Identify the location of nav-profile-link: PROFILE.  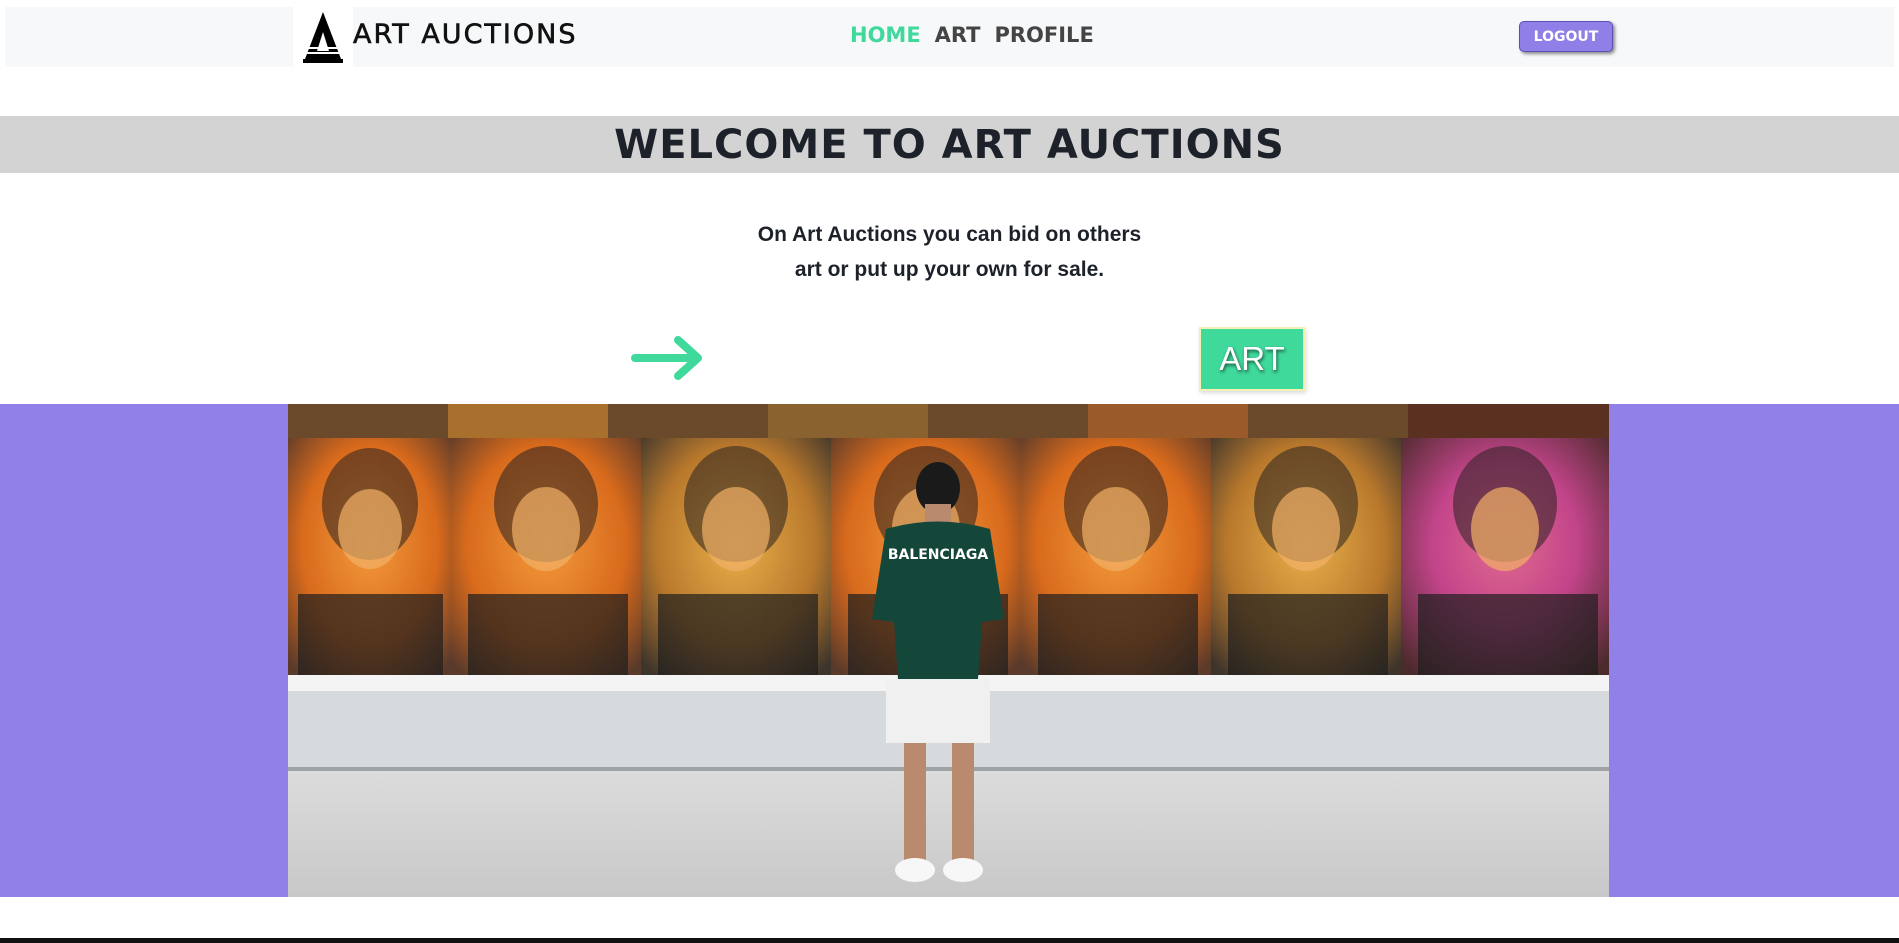
(1043, 35).